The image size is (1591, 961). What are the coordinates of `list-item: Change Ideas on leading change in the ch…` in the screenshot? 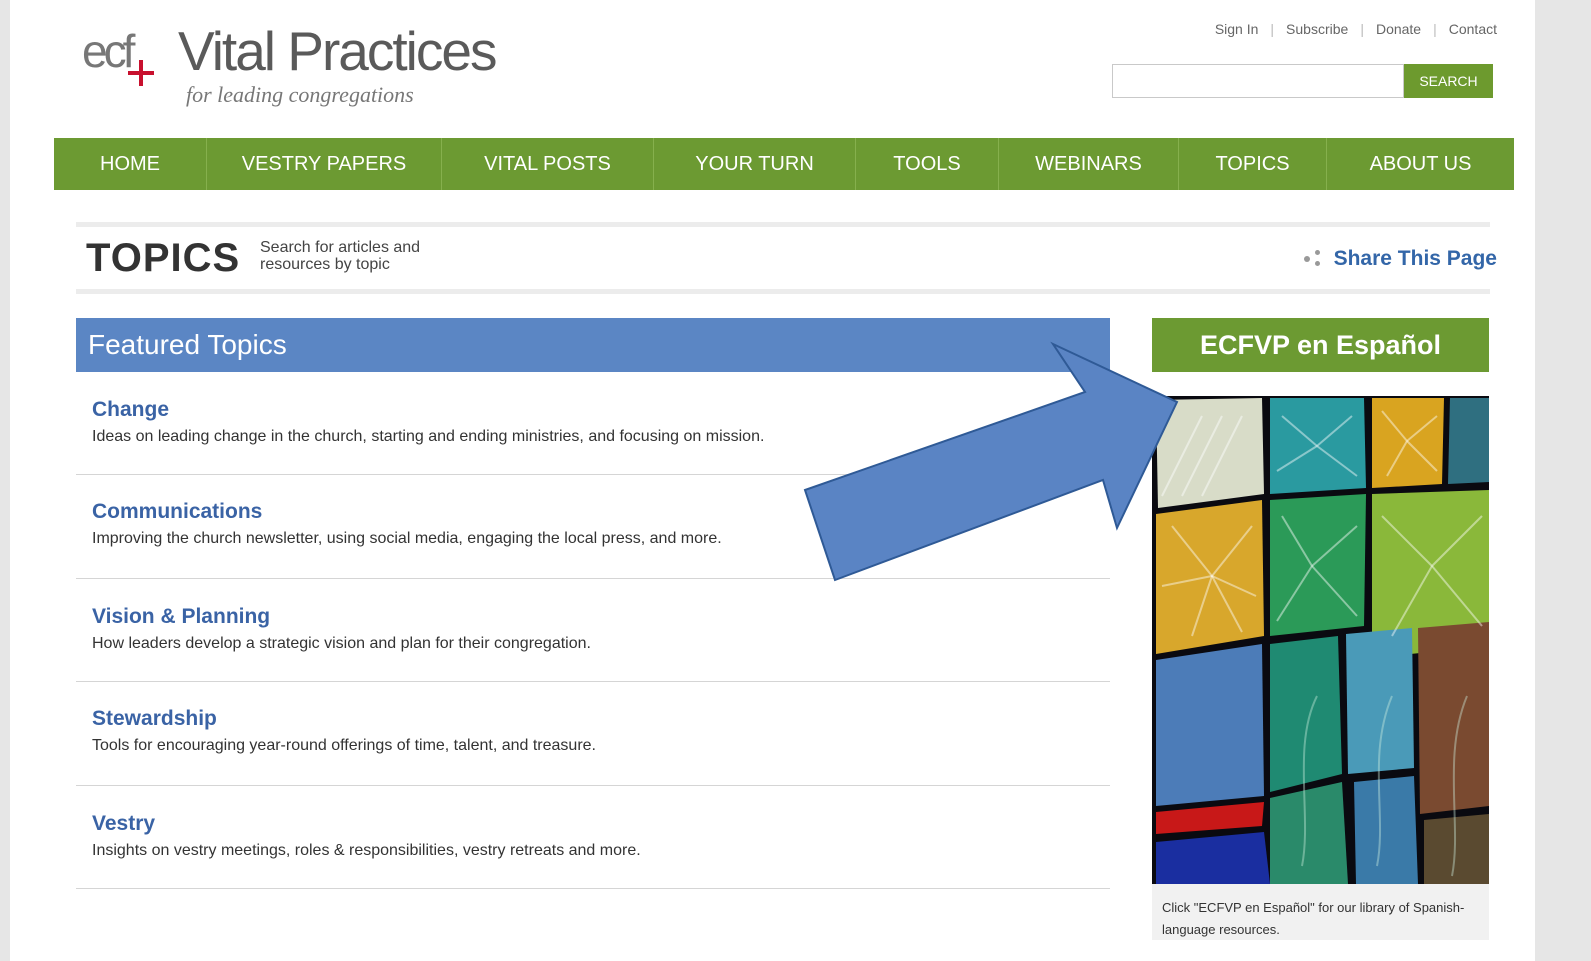 It's located at (593, 436).